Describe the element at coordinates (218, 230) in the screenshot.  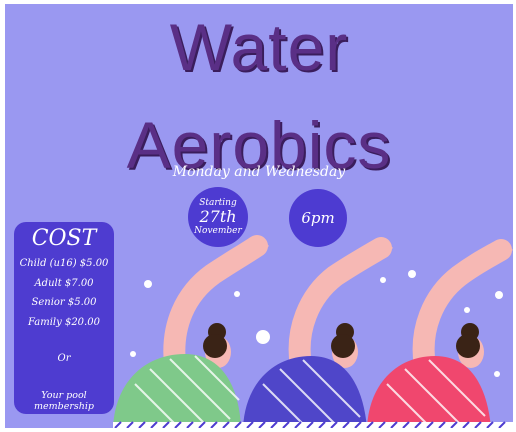
I see `start-month: November` at that location.